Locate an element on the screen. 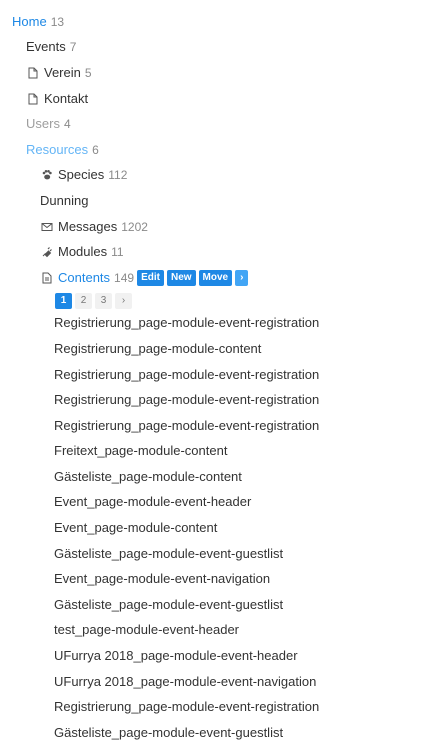  page-2-button: 2 is located at coordinates (83, 300).